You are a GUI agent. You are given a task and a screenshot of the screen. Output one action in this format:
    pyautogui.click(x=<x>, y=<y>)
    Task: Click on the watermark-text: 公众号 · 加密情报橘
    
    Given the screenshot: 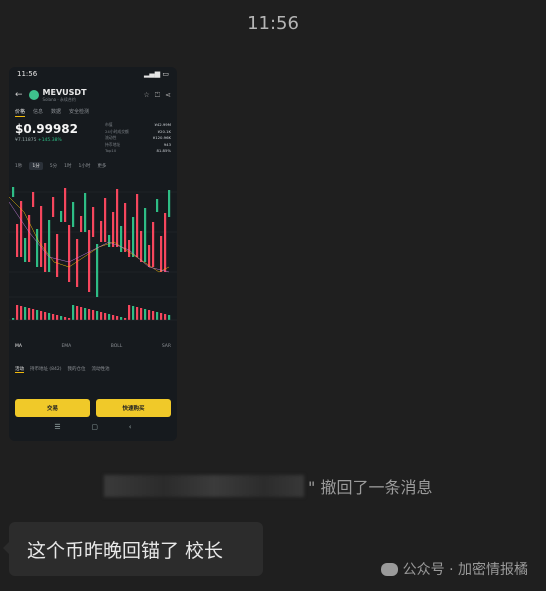 What is the action you would take?
    pyautogui.click(x=465, y=570)
    